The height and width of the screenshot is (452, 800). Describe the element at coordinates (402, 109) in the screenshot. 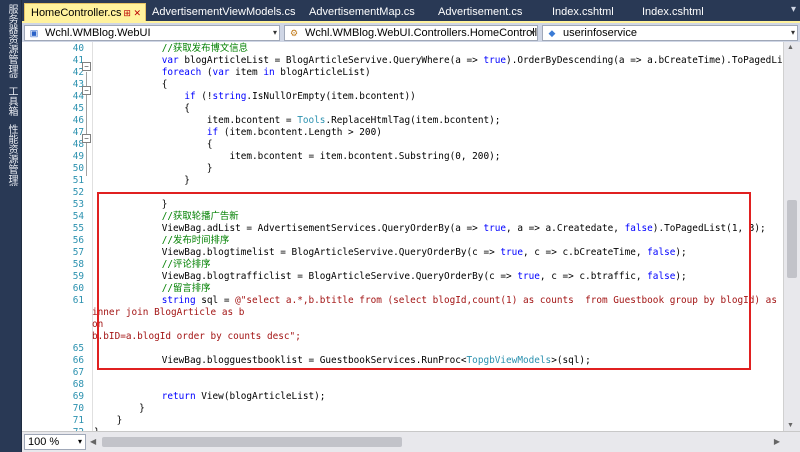

I see `code-line: 45 {` at that location.